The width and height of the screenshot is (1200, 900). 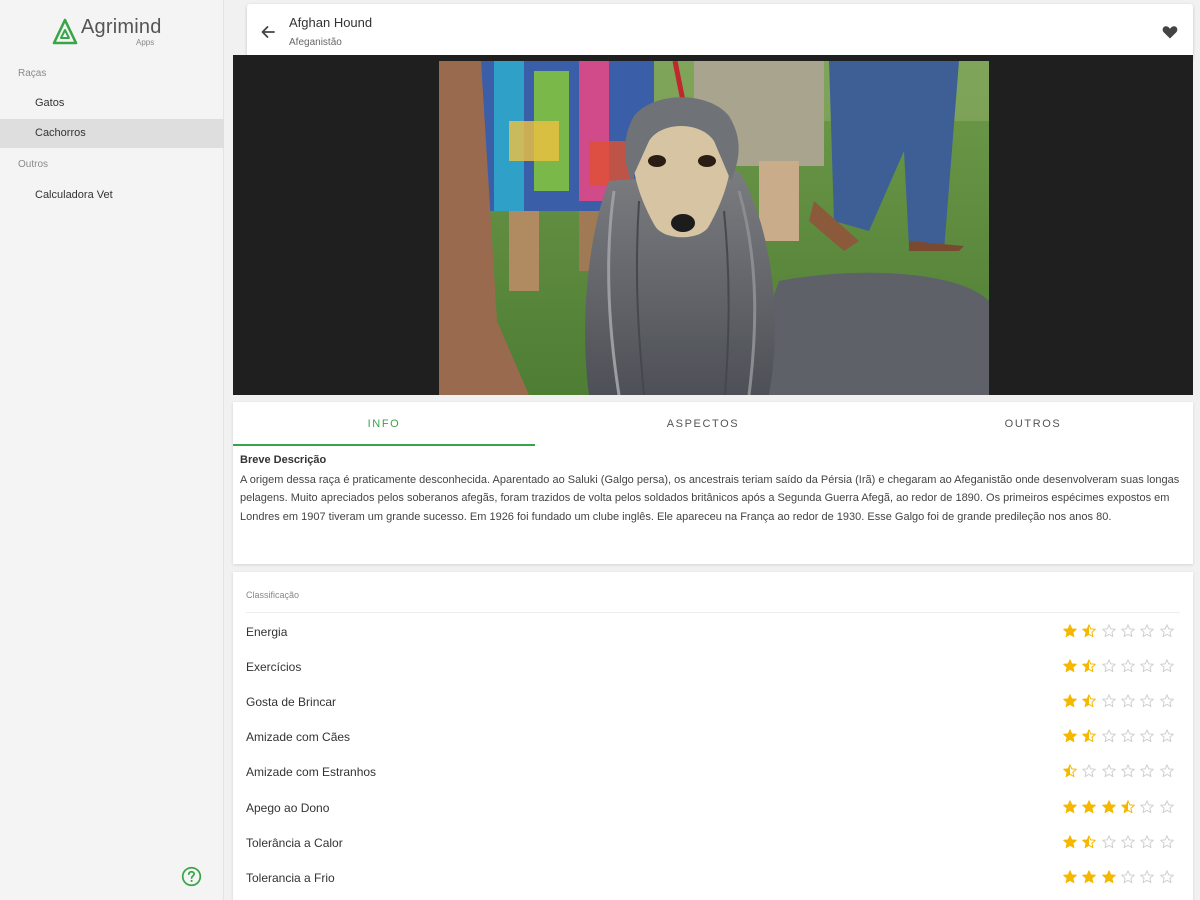 I want to click on sidebar-item-calculadora-vet: Calculadora Vet, so click(x=112, y=195).